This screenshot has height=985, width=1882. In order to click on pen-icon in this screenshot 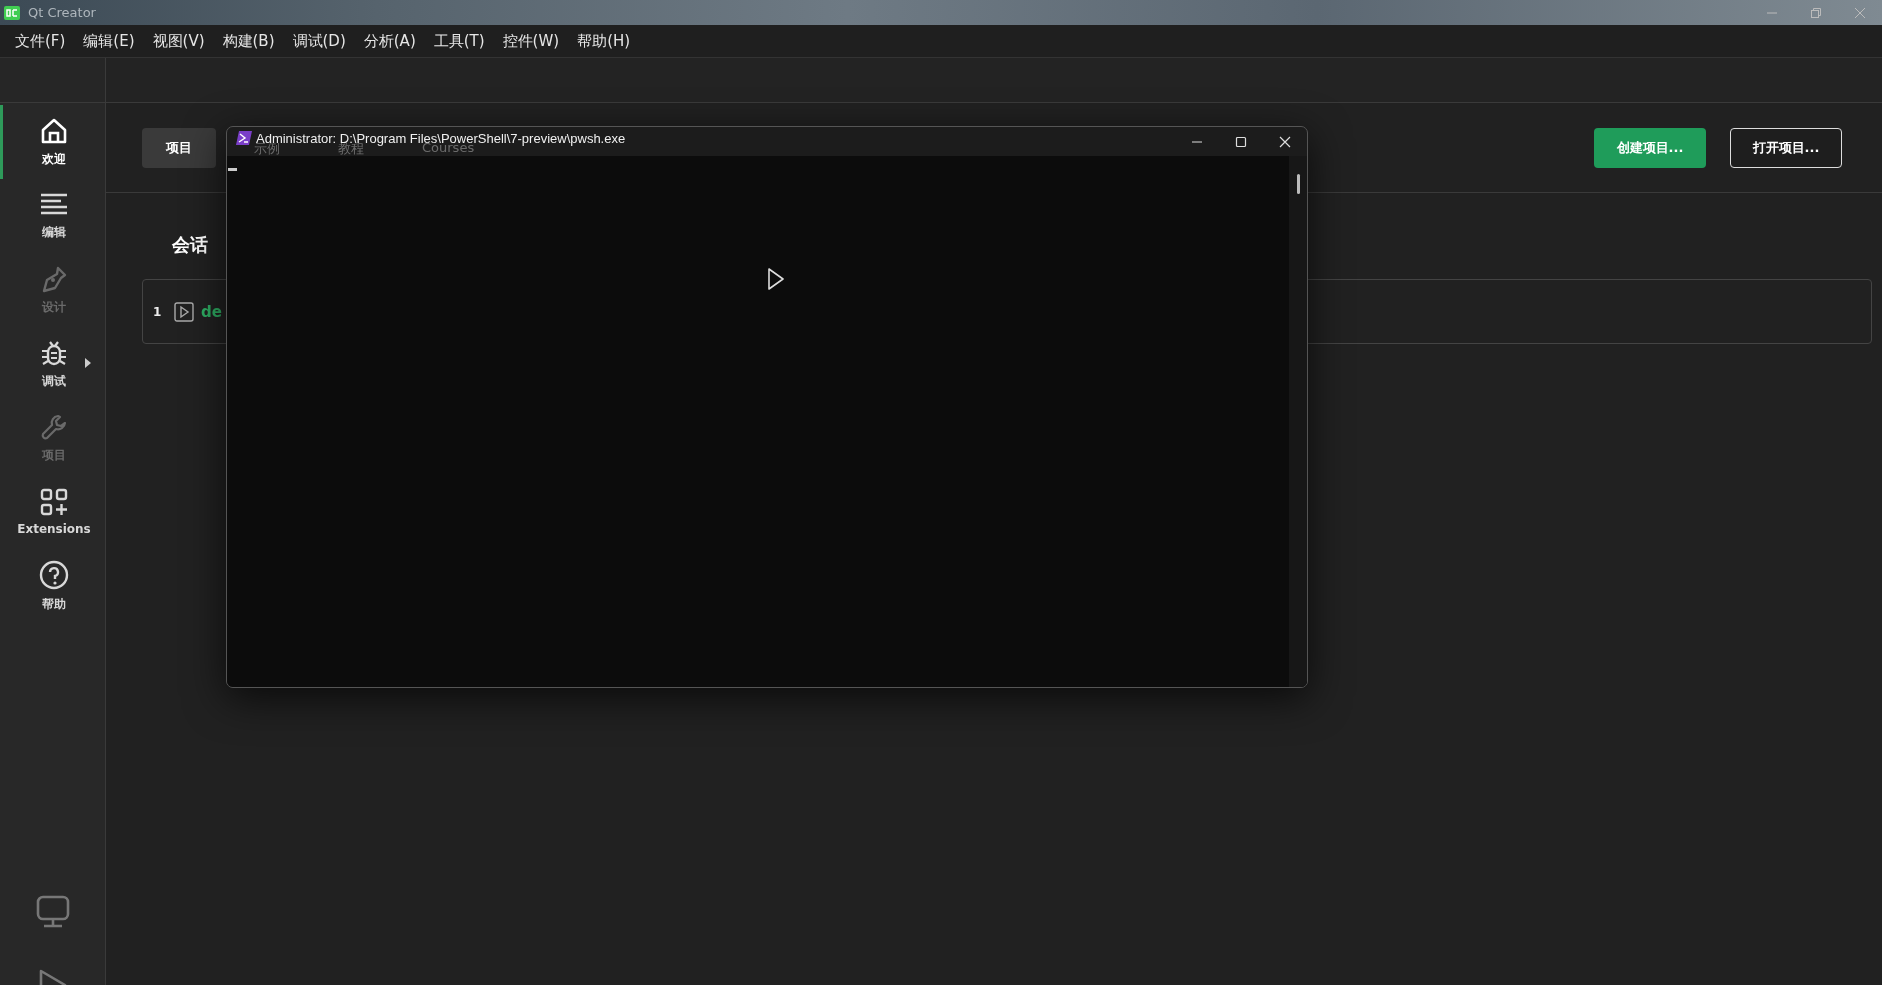, I will do `click(54, 278)`.